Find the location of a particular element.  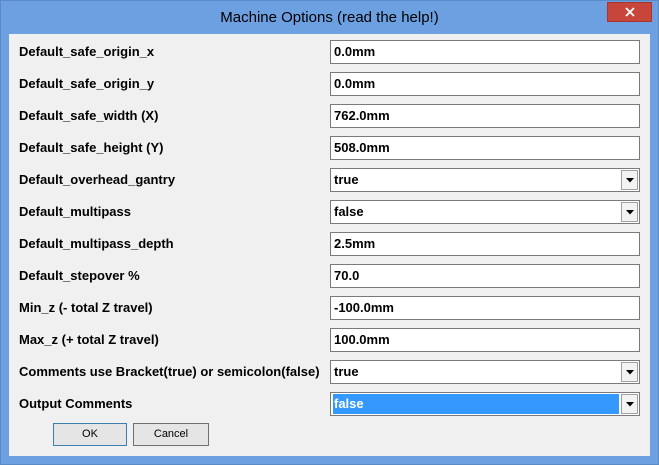

option-label: Default_stepover % is located at coordinates (79, 275).